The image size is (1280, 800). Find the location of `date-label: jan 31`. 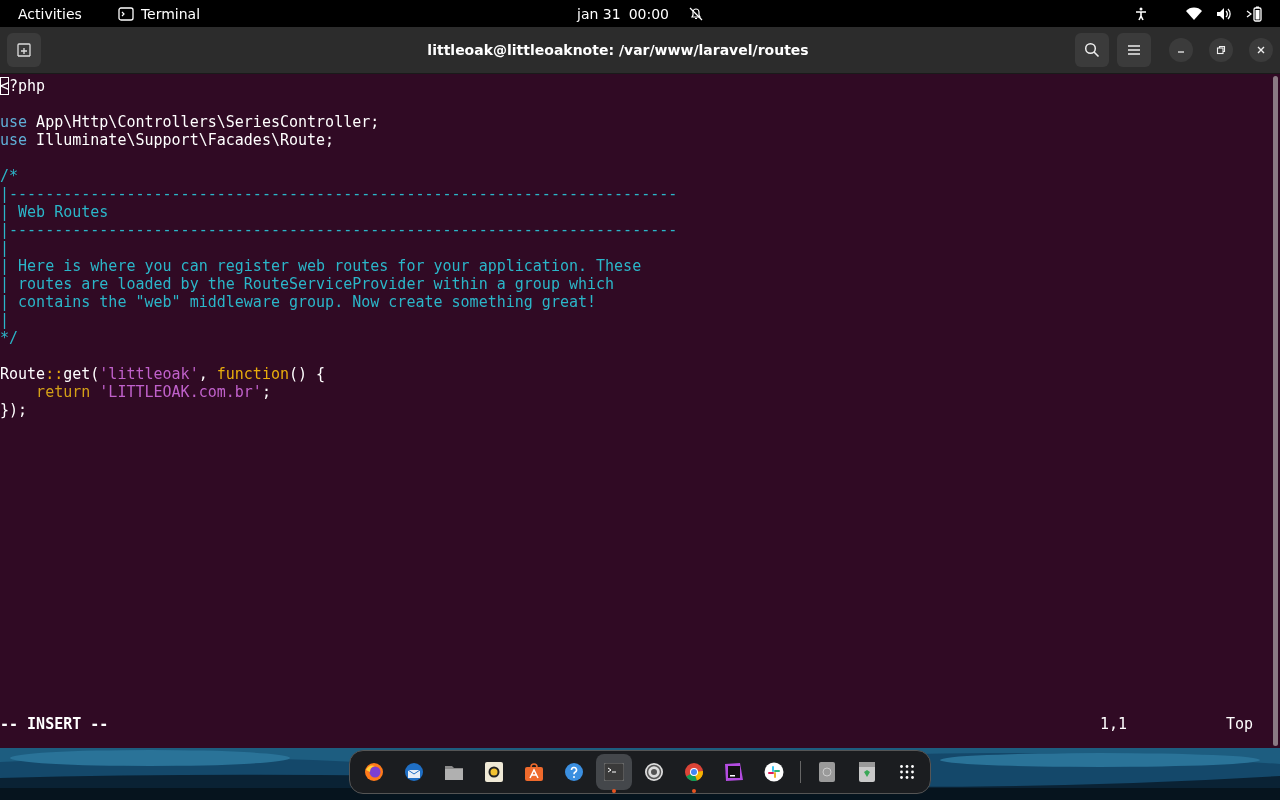

date-label: jan 31 is located at coordinates (599, 13).